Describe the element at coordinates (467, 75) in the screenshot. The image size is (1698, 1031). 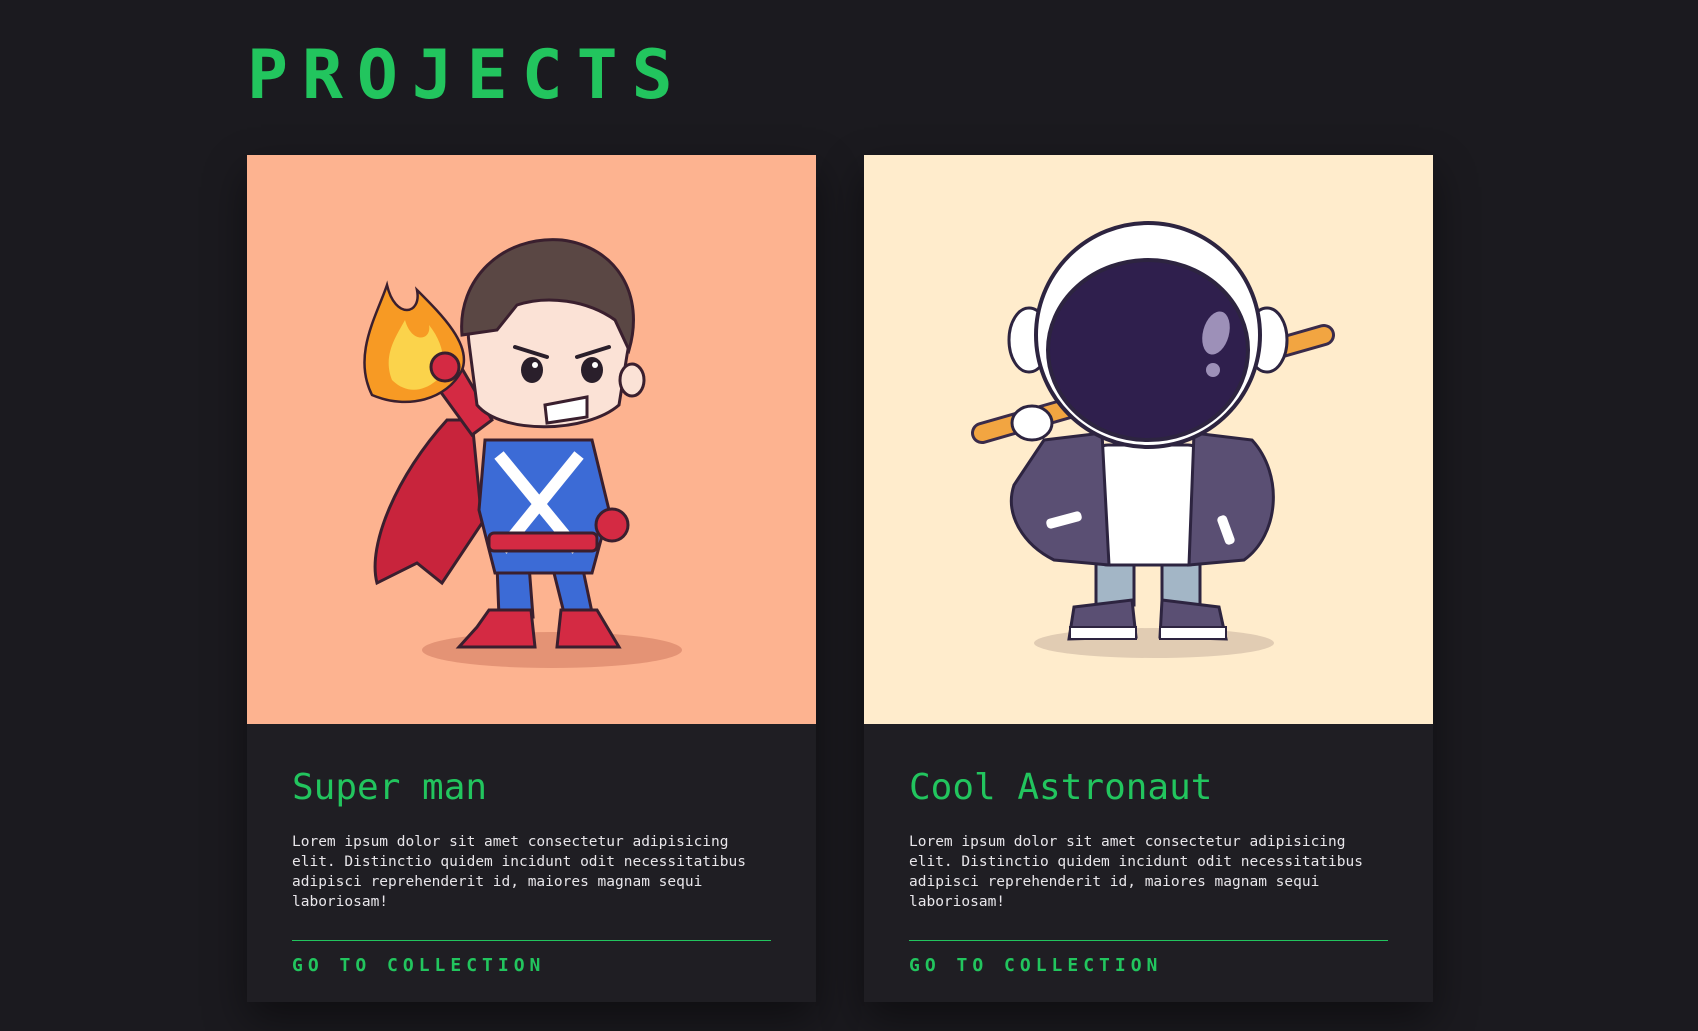
I see `page-title: PROJECTS` at that location.